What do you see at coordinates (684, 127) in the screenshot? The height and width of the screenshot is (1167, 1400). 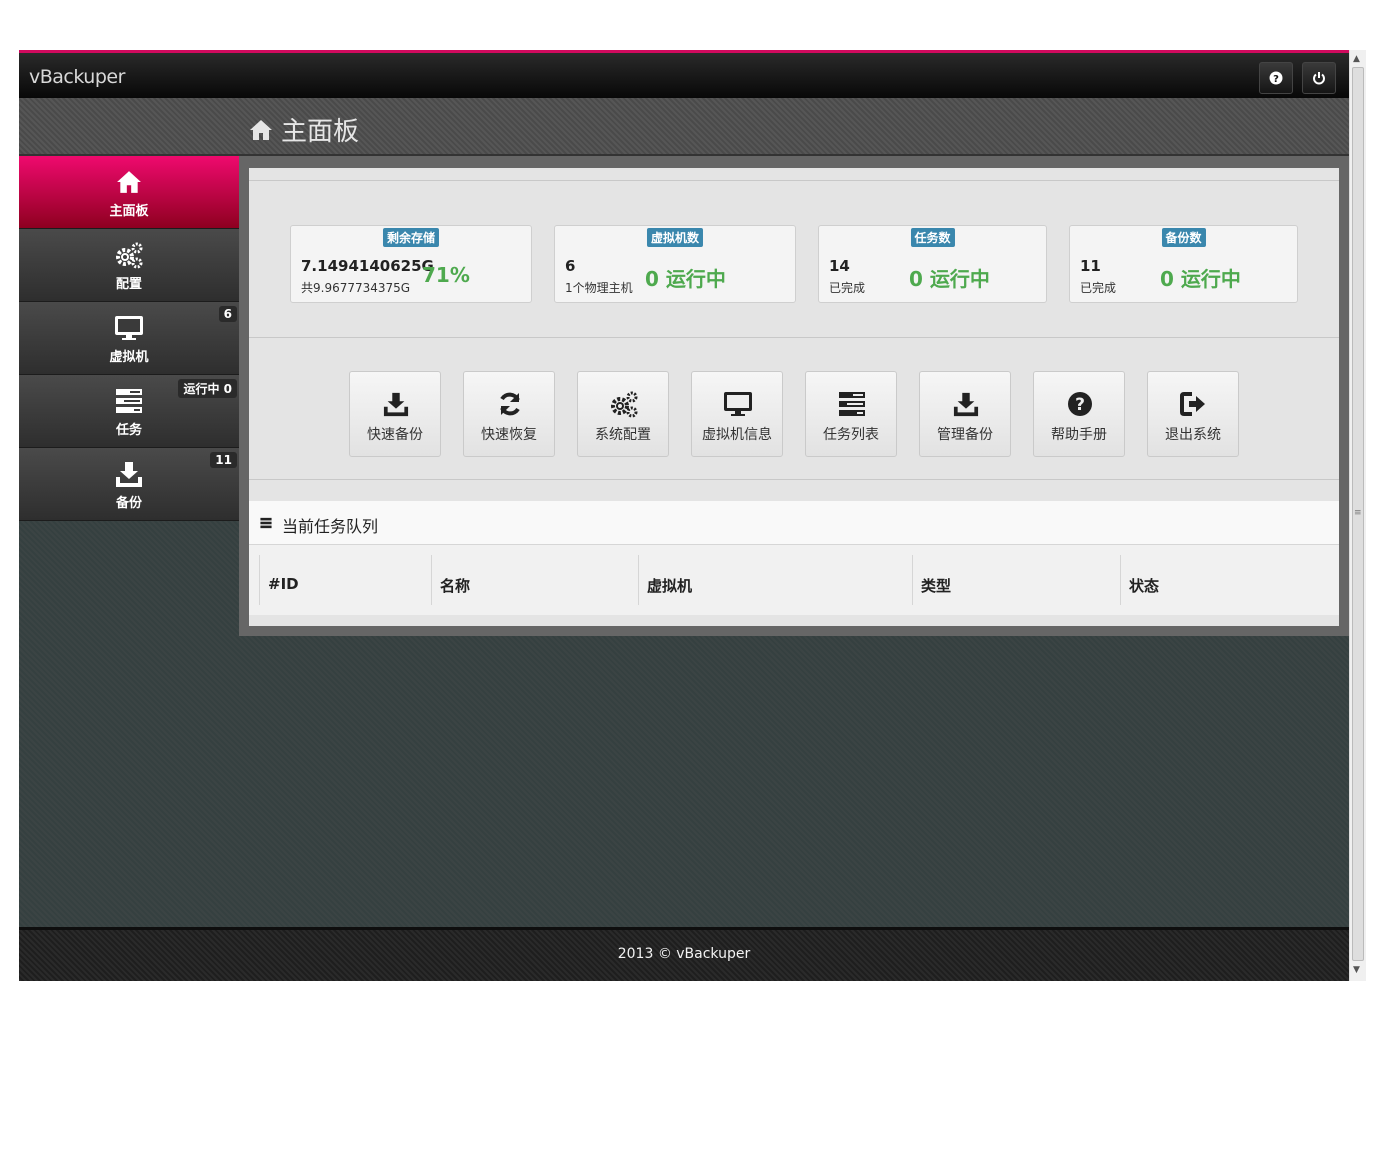 I see `page-header: 主面板` at bounding box center [684, 127].